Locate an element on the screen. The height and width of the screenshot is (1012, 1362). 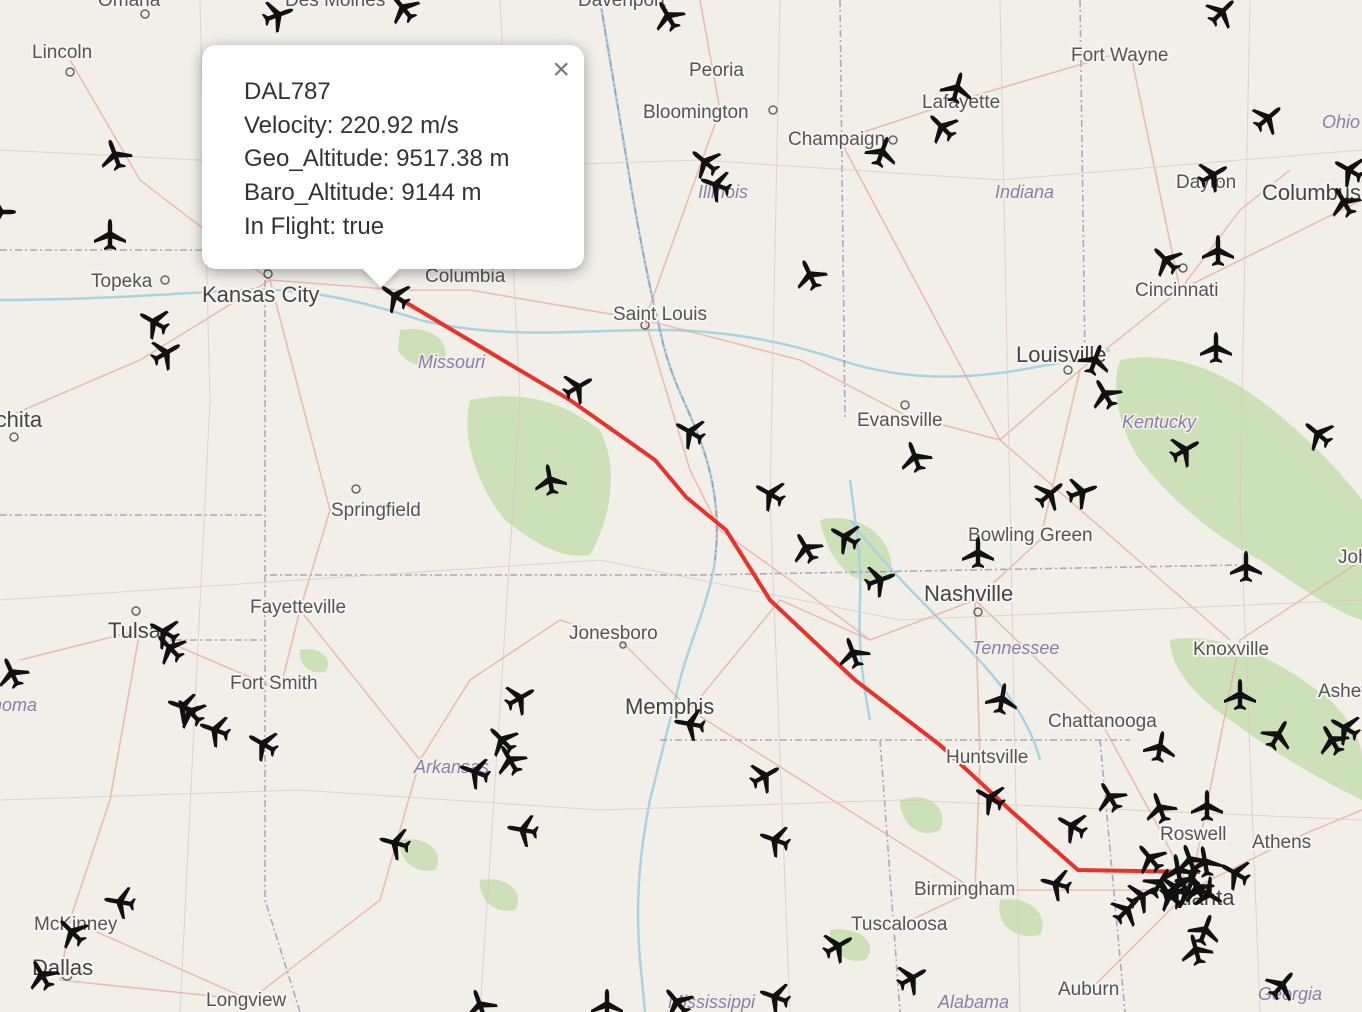
city-label-roswell: Roswell is located at coordinates (1193, 834).